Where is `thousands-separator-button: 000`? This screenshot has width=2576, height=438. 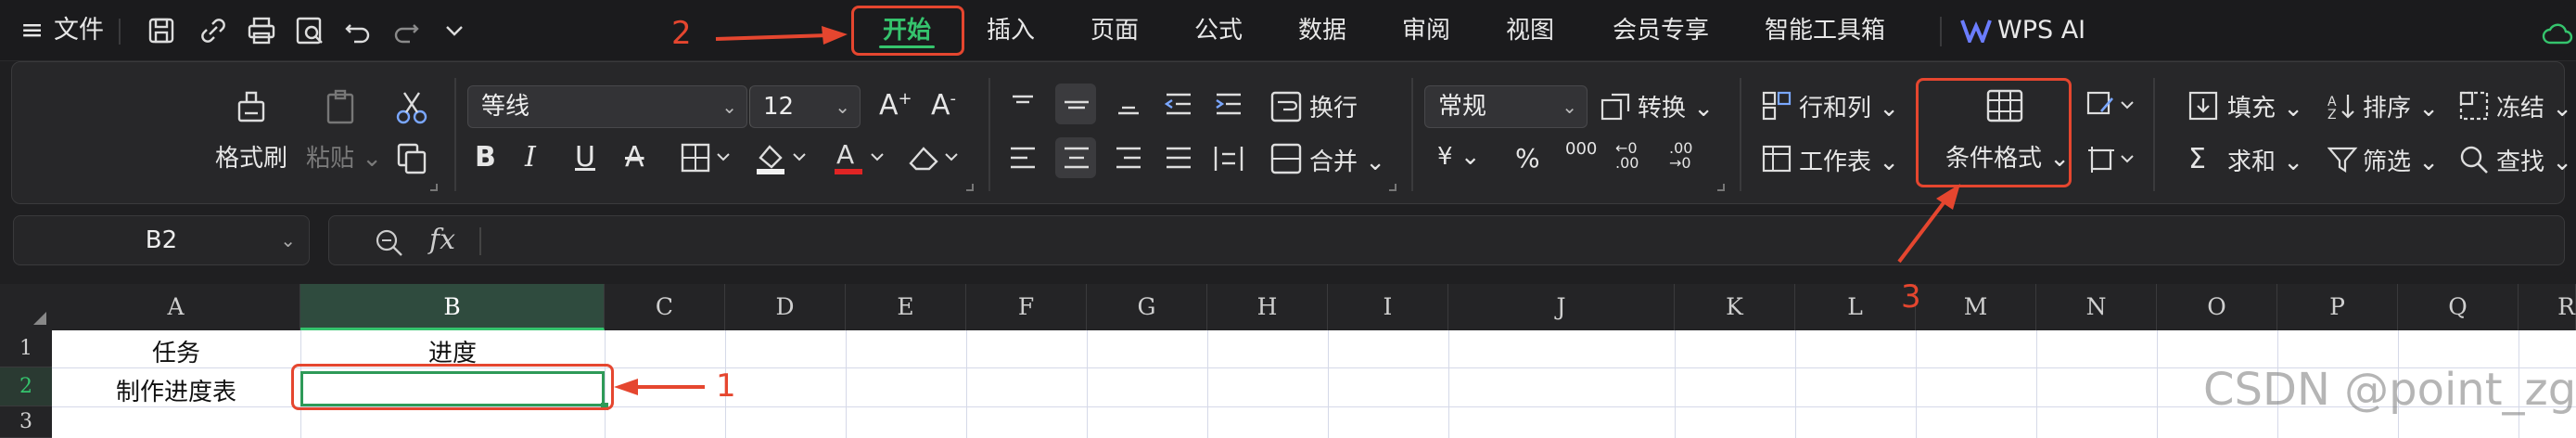 thousands-separator-button: 000 is located at coordinates (1581, 149).